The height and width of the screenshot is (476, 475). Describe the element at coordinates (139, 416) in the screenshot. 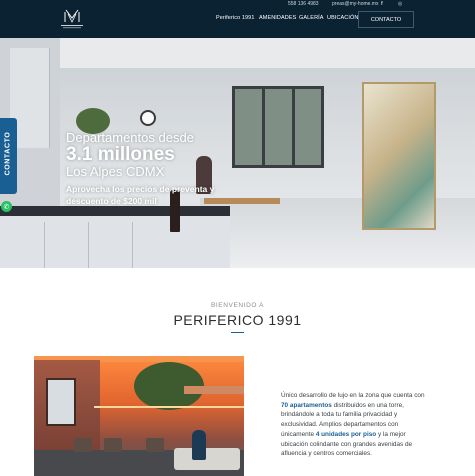

I see `terrace-photo` at that location.